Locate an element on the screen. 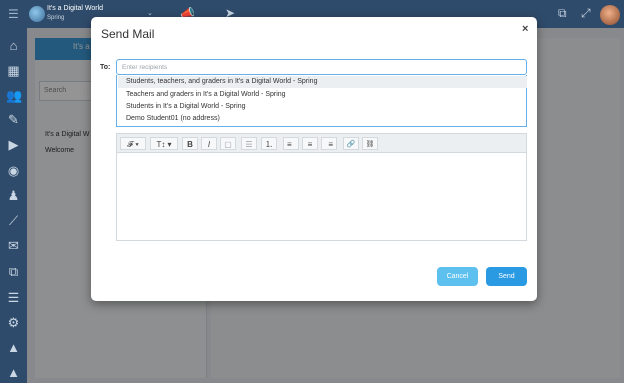  chart-icon: ⟋ is located at coordinates (13, 220).